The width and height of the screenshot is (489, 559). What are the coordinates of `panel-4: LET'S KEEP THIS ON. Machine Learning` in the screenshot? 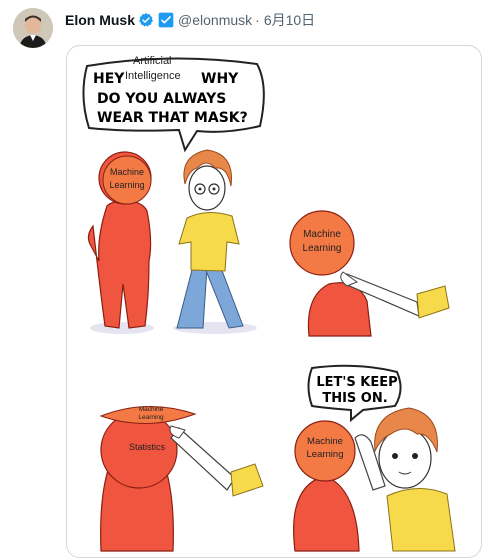 It's located at (374, 458).